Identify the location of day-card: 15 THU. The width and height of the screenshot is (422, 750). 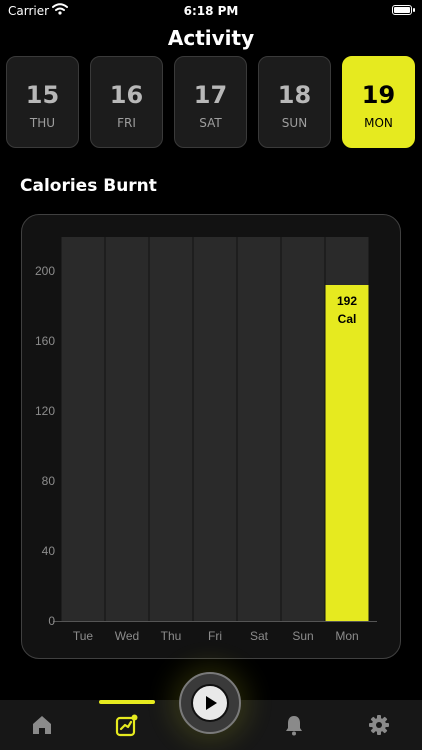
(42, 102).